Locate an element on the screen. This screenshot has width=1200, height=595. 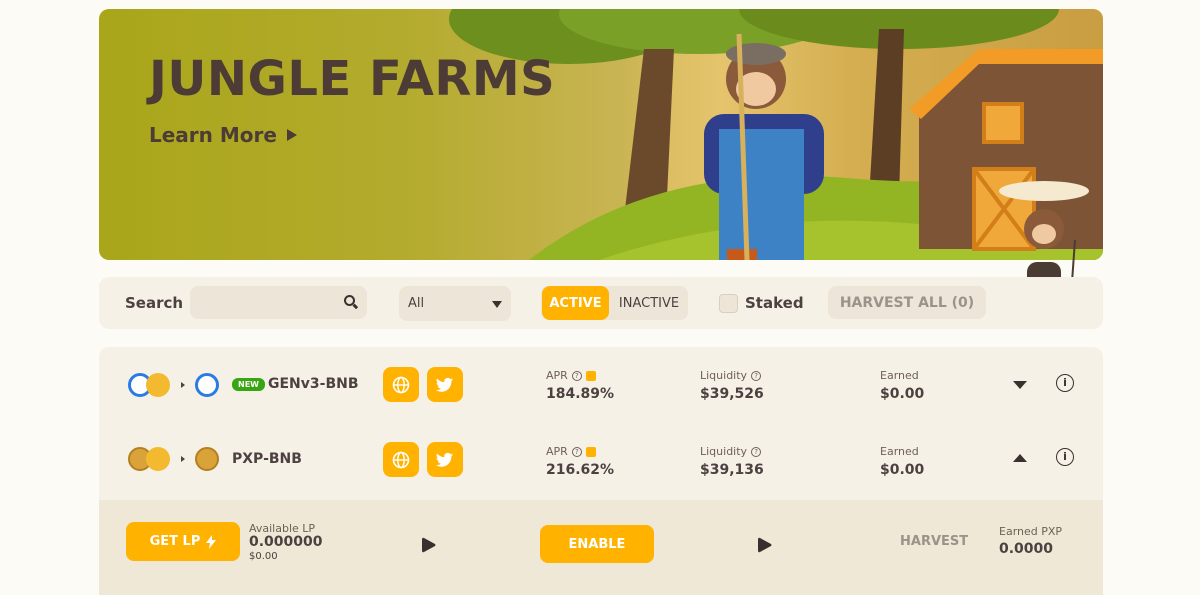
search-label: Search is located at coordinates (154, 303).